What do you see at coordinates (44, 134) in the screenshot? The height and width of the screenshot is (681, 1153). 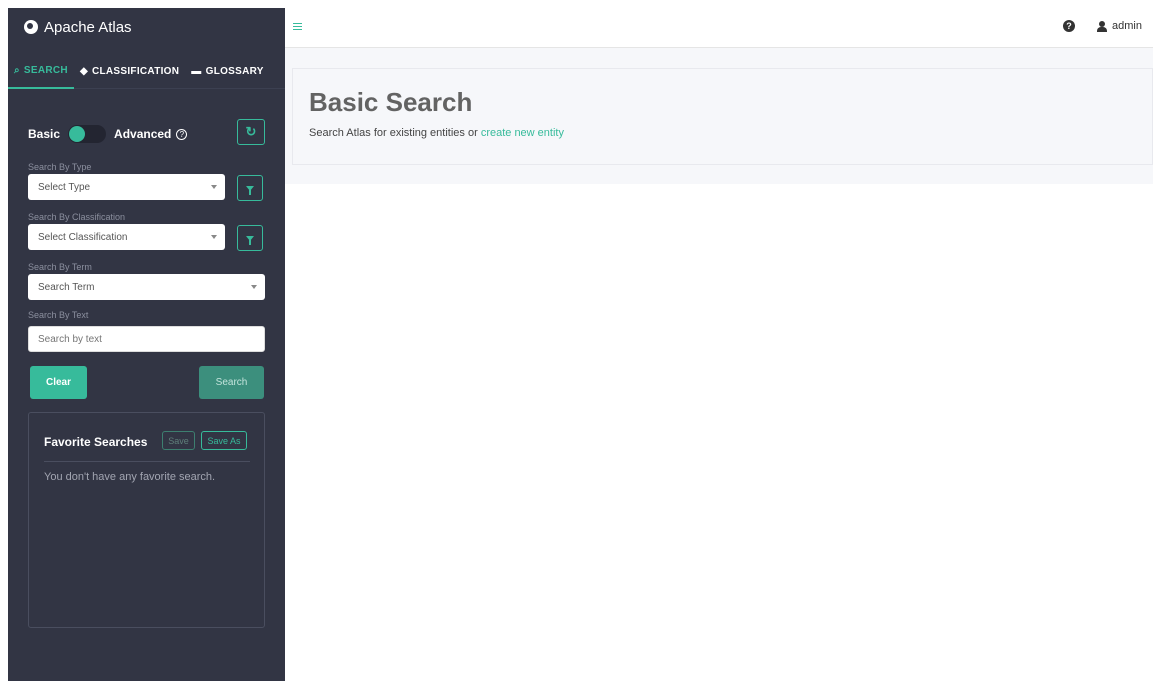 I see `basic-label: Basic` at bounding box center [44, 134].